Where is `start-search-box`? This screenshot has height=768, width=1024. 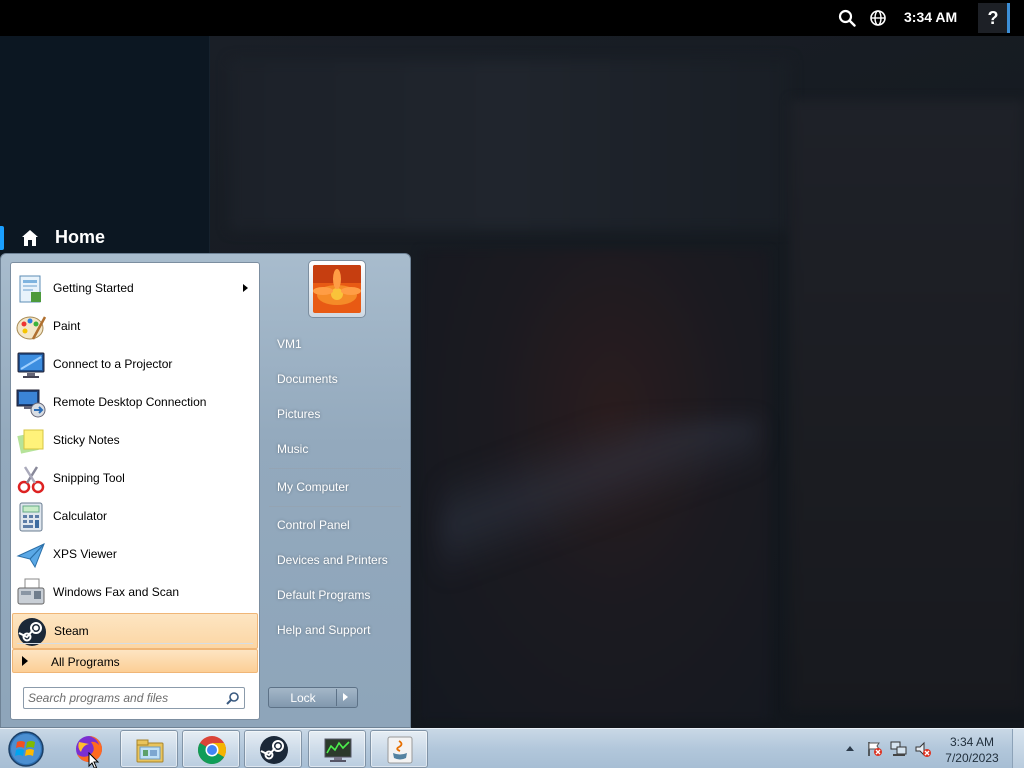
start-search-box is located at coordinates (134, 698).